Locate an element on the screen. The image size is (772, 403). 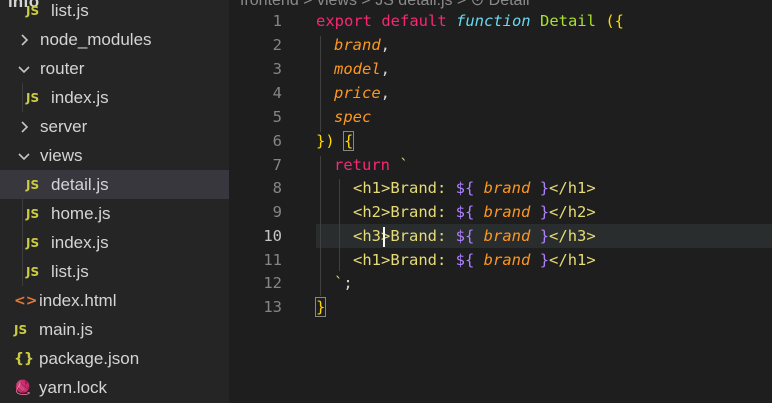
token-brace: }) is located at coordinates (325, 141).